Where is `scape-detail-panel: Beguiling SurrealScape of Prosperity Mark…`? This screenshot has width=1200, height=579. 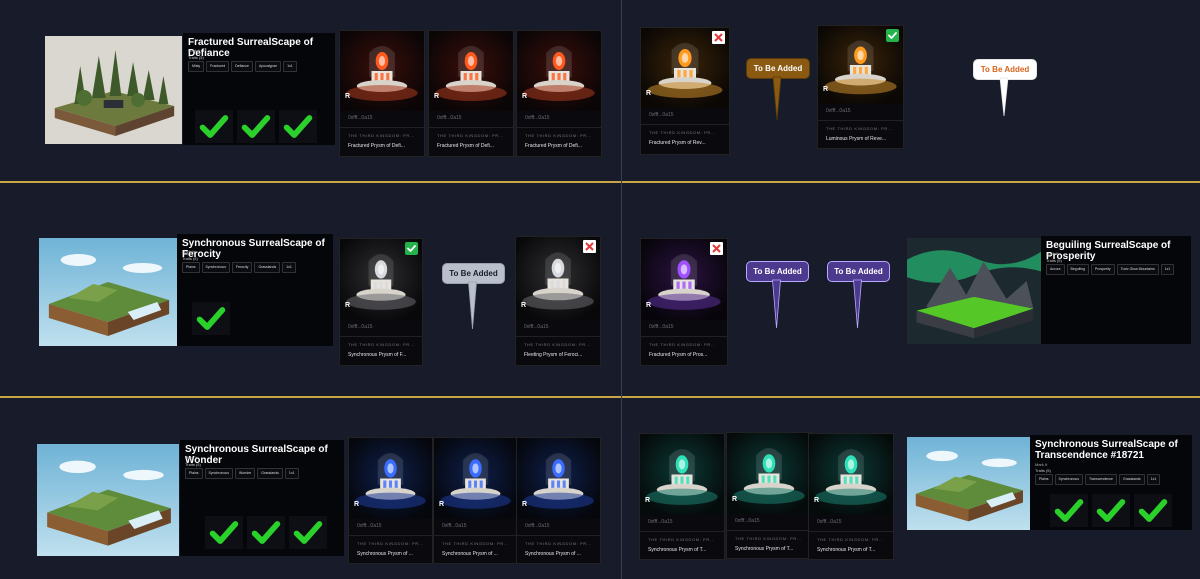
scape-detail-panel: Beguiling SurrealScape of Prosperity Mark… is located at coordinates (1116, 290).